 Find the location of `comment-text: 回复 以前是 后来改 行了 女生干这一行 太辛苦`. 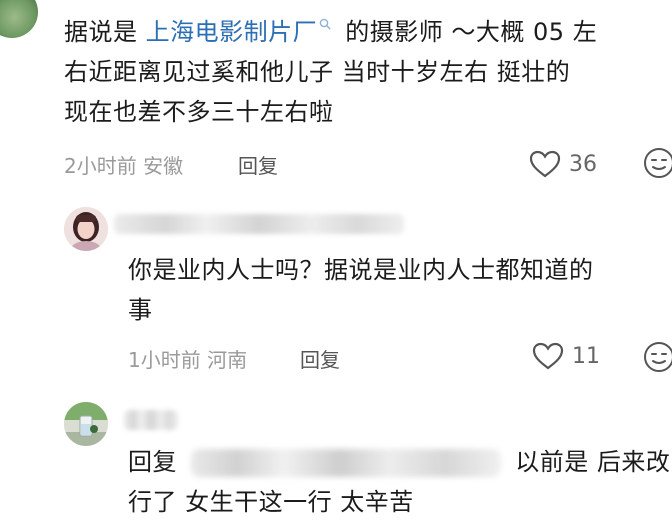

comment-text: 回复 以前是 后来改 行了 女生干这一行 太辛苦 is located at coordinates (399, 482).